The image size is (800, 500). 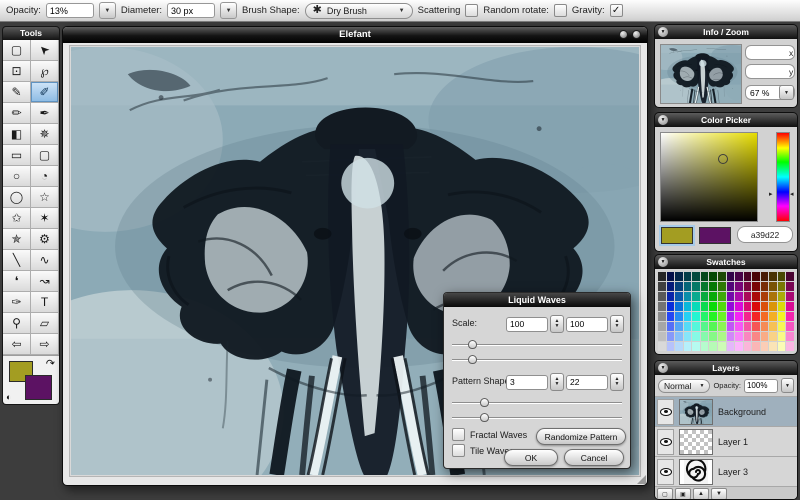 What do you see at coordinates (458, 450) in the screenshot?
I see `tile-waves-checkbox` at bounding box center [458, 450].